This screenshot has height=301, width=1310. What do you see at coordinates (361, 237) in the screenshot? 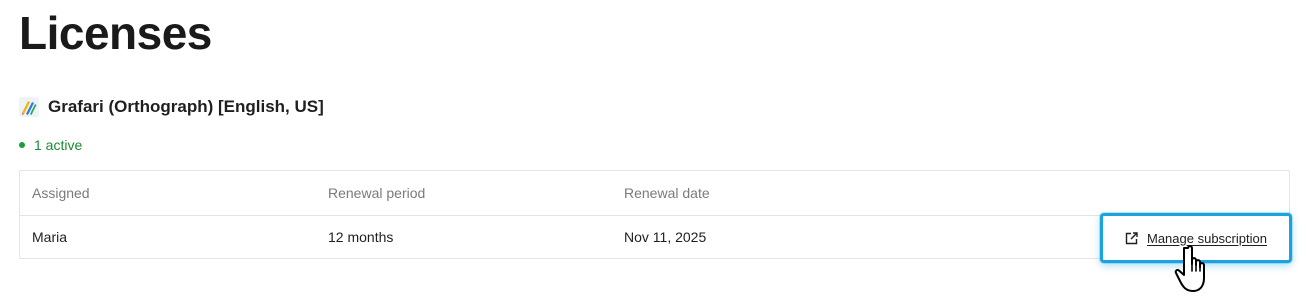
I see `cell-renewal-period: 12 months` at bounding box center [361, 237].